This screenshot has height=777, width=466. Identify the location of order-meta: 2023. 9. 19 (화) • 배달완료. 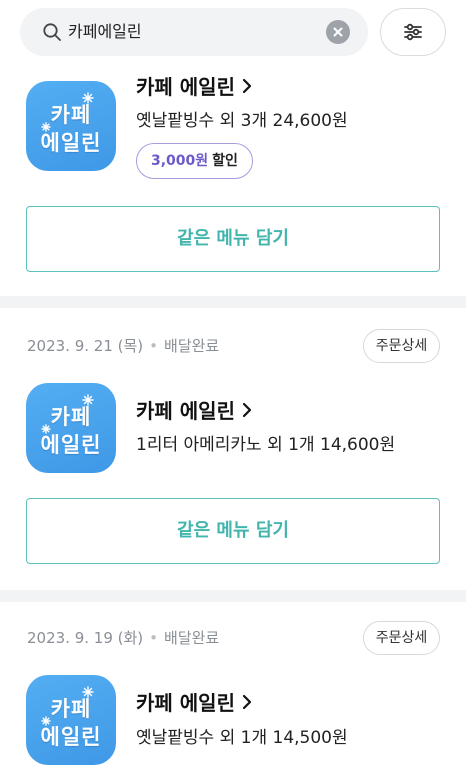
(123, 638).